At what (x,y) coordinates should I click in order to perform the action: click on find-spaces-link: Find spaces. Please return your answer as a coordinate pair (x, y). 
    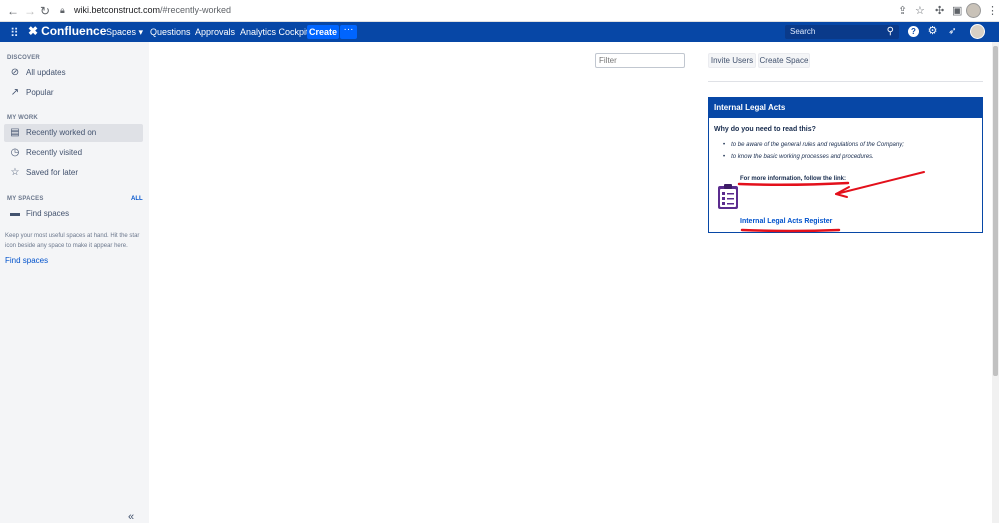
    Looking at the image, I should click on (26, 260).